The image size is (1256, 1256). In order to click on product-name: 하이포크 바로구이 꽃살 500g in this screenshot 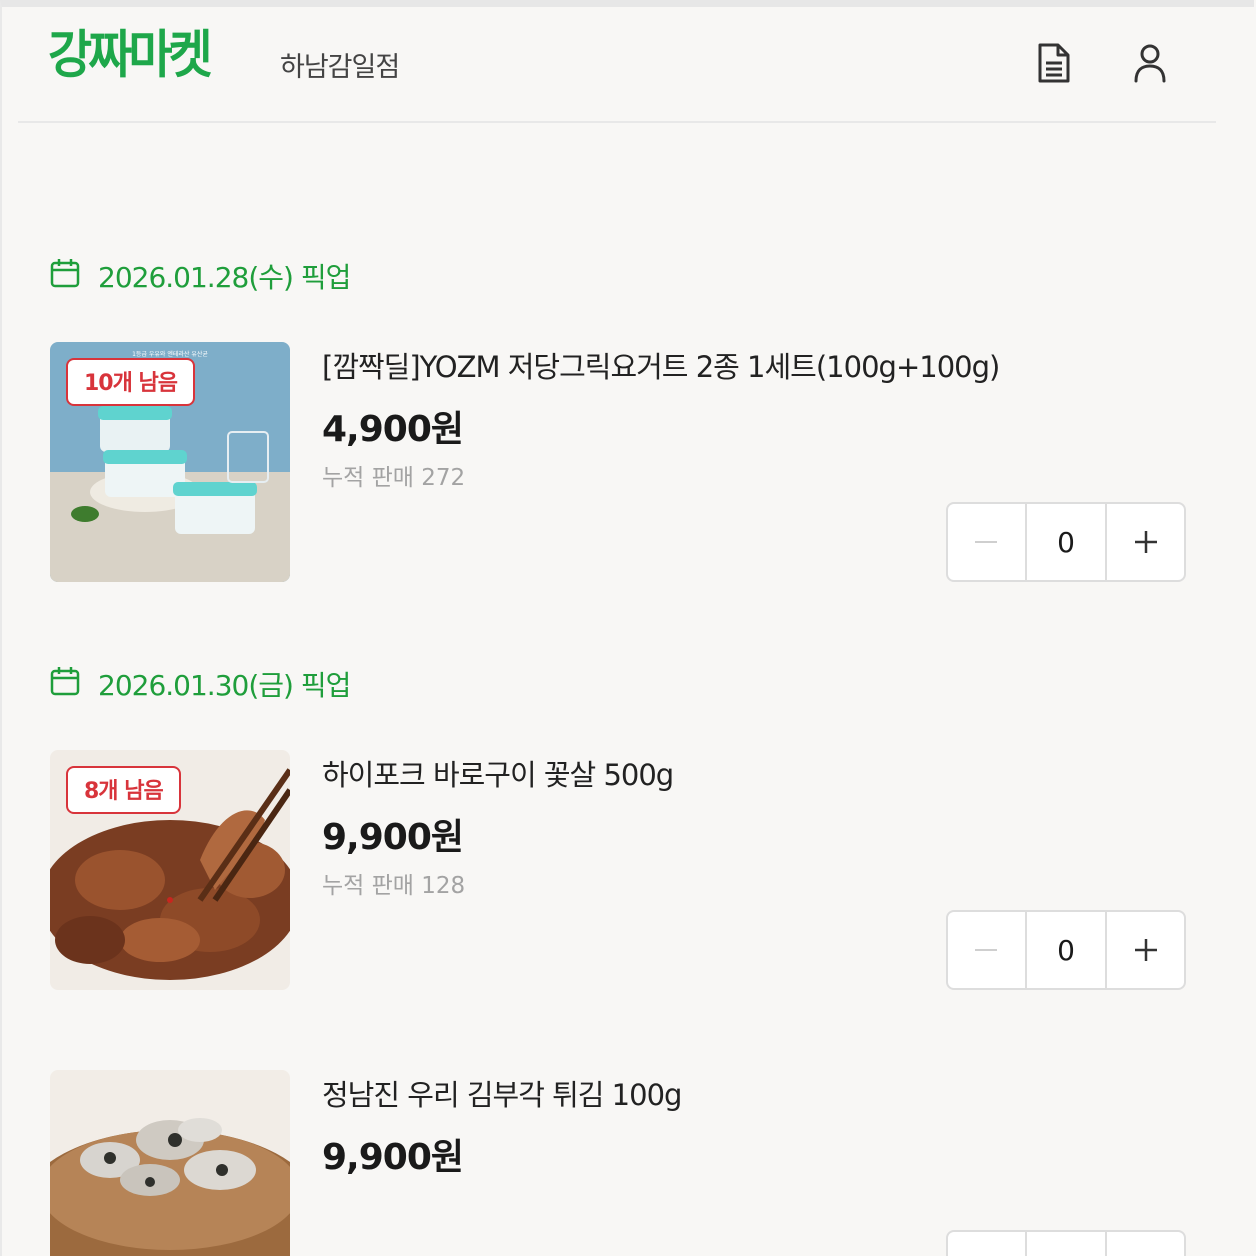, I will do `click(498, 773)`.